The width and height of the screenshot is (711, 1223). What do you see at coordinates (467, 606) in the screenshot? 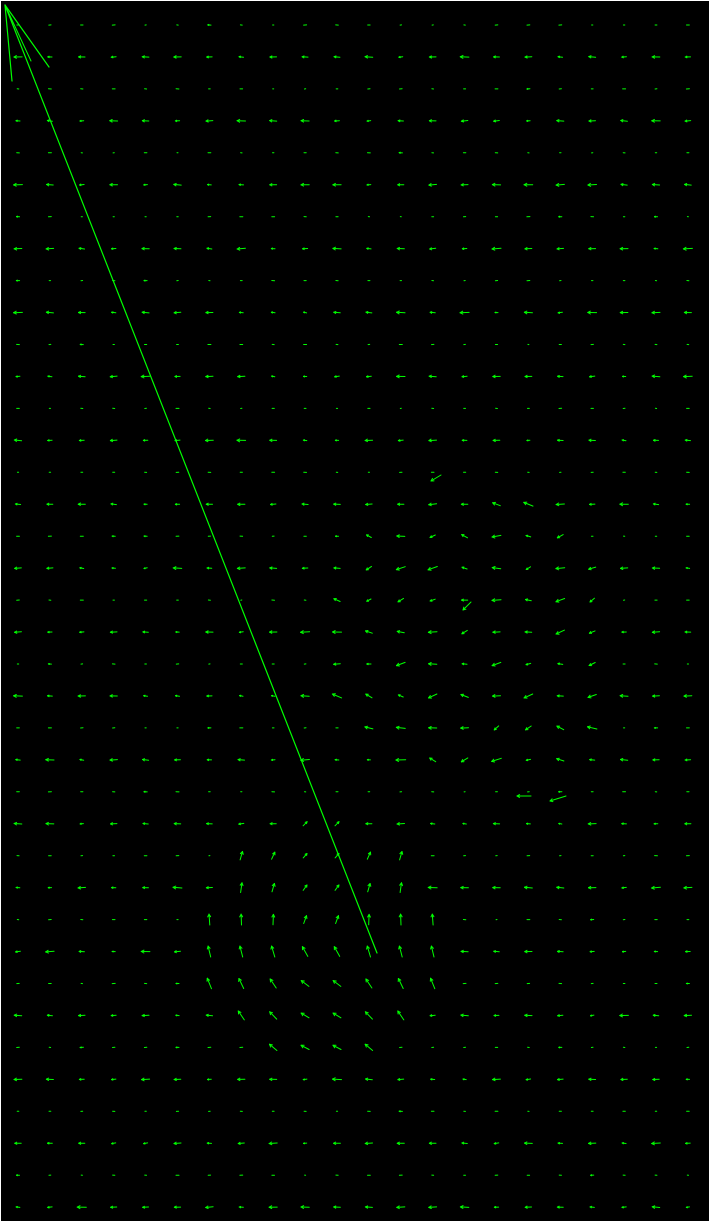
I see `flow-vector-long` at bounding box center [467, 606].